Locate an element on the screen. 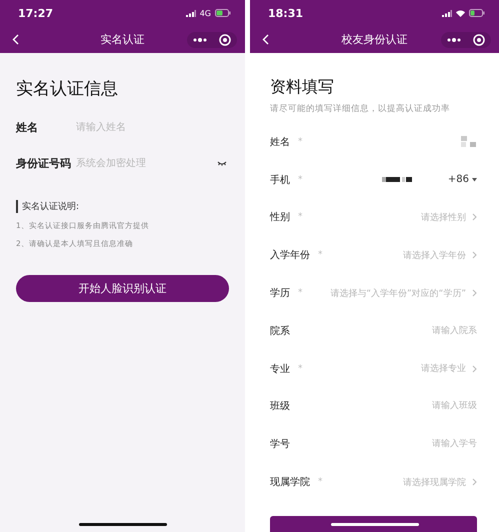 The width and height of the screenshot is (499, 532). start-button: 开始人脸识别认证 is located at coordinates (122, 288).